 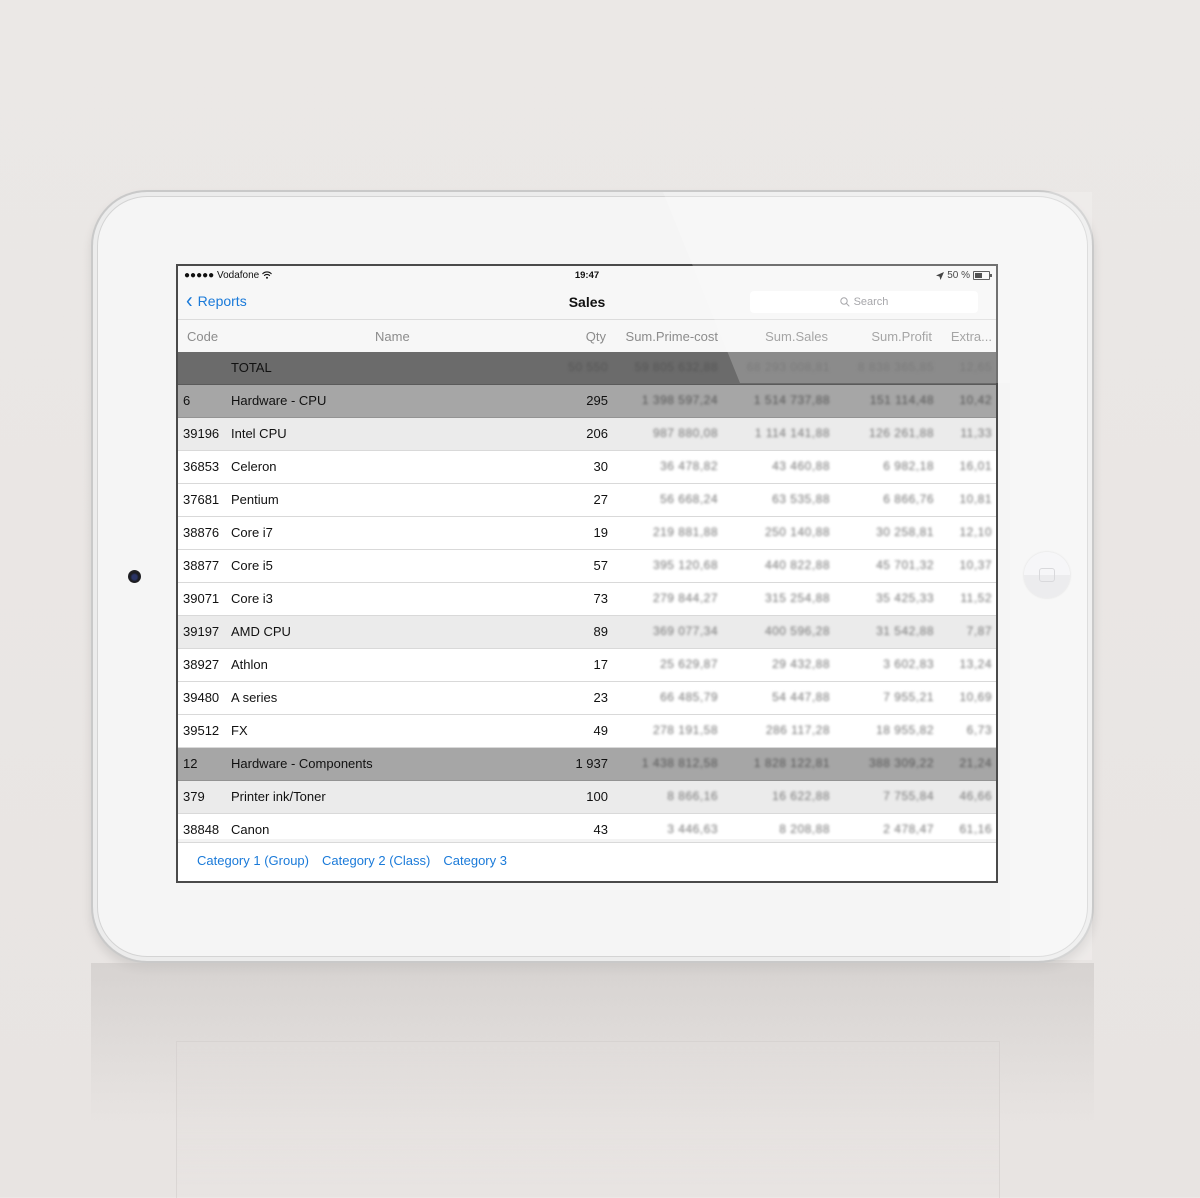 What do you see at coordinates (685, 631) in the screenshot?
I see `cell-prime-cost: 369 077,34` at bounding box center [685, 631].